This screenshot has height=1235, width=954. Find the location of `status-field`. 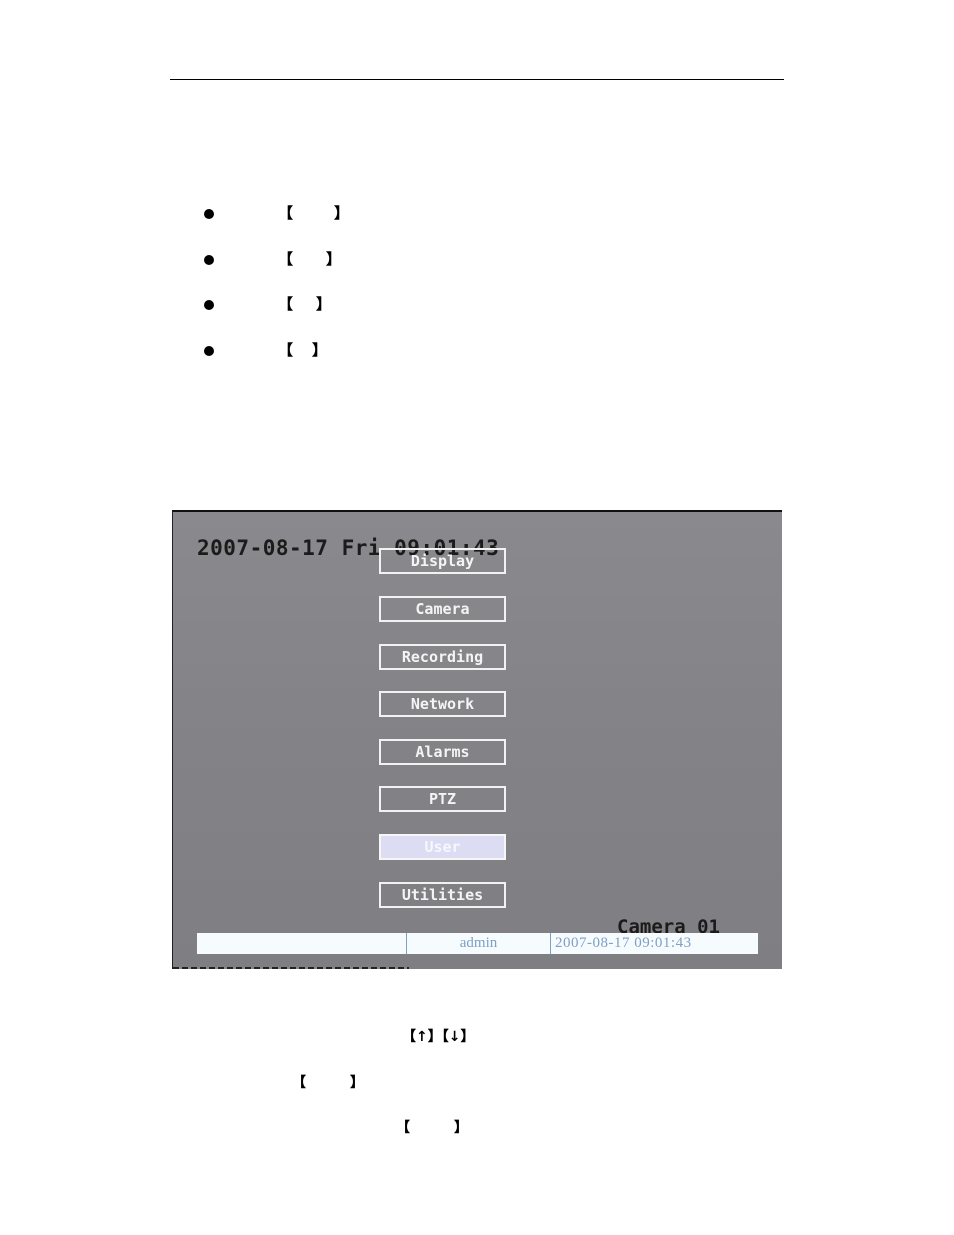

status-field is located at coordinates (302, 943).